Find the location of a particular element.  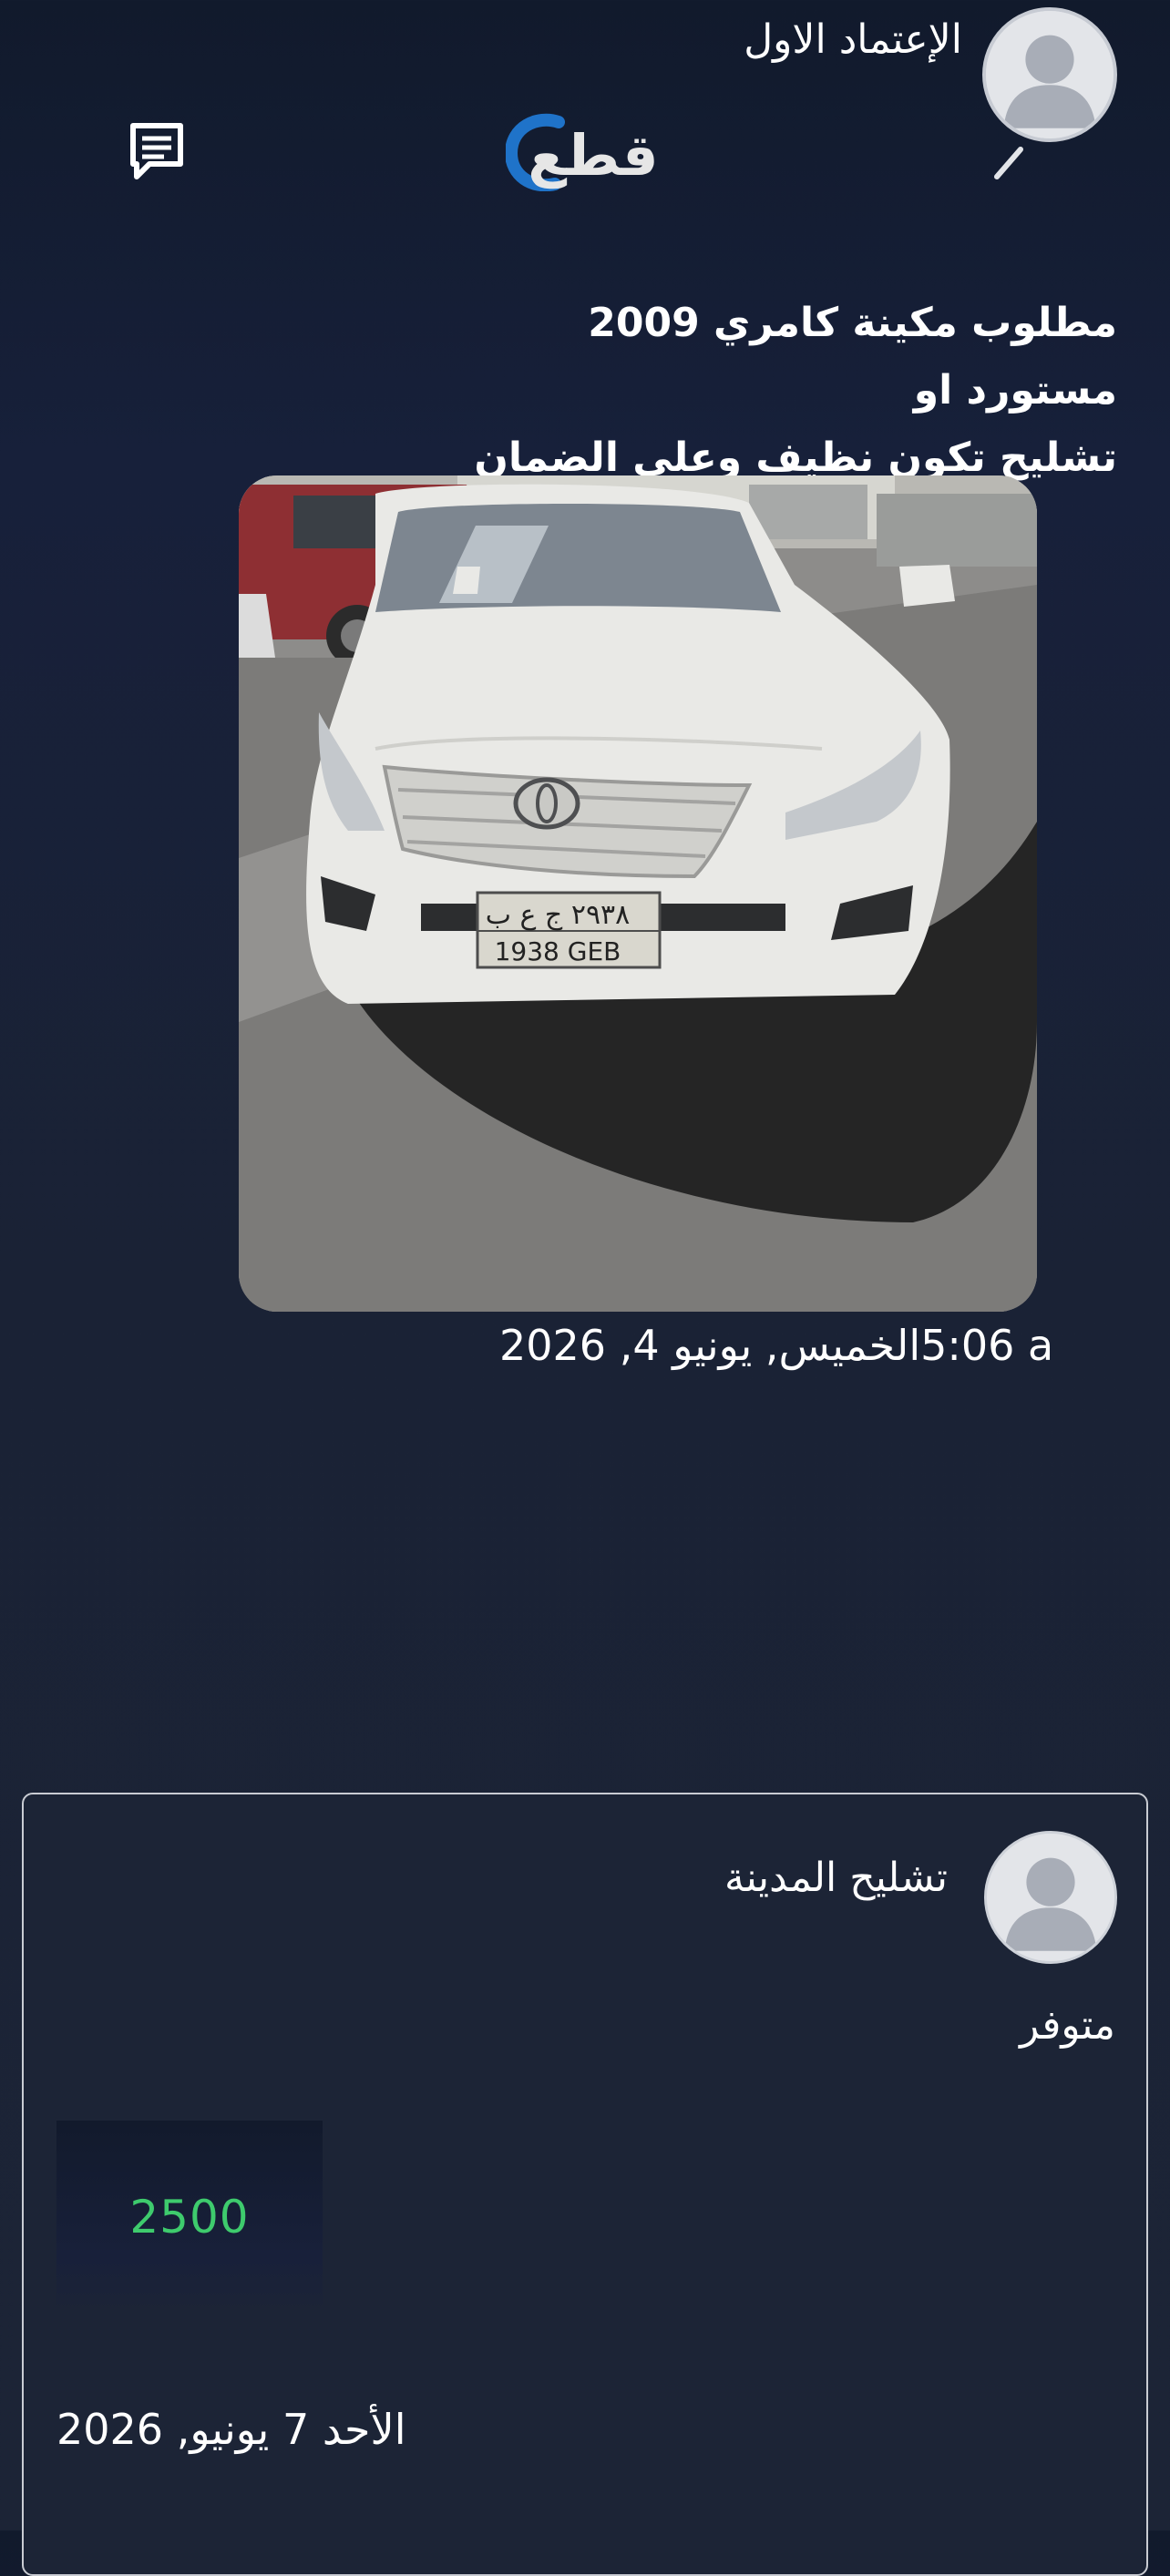

request-time: 5:06 a is located at coordinates (987, 1345).